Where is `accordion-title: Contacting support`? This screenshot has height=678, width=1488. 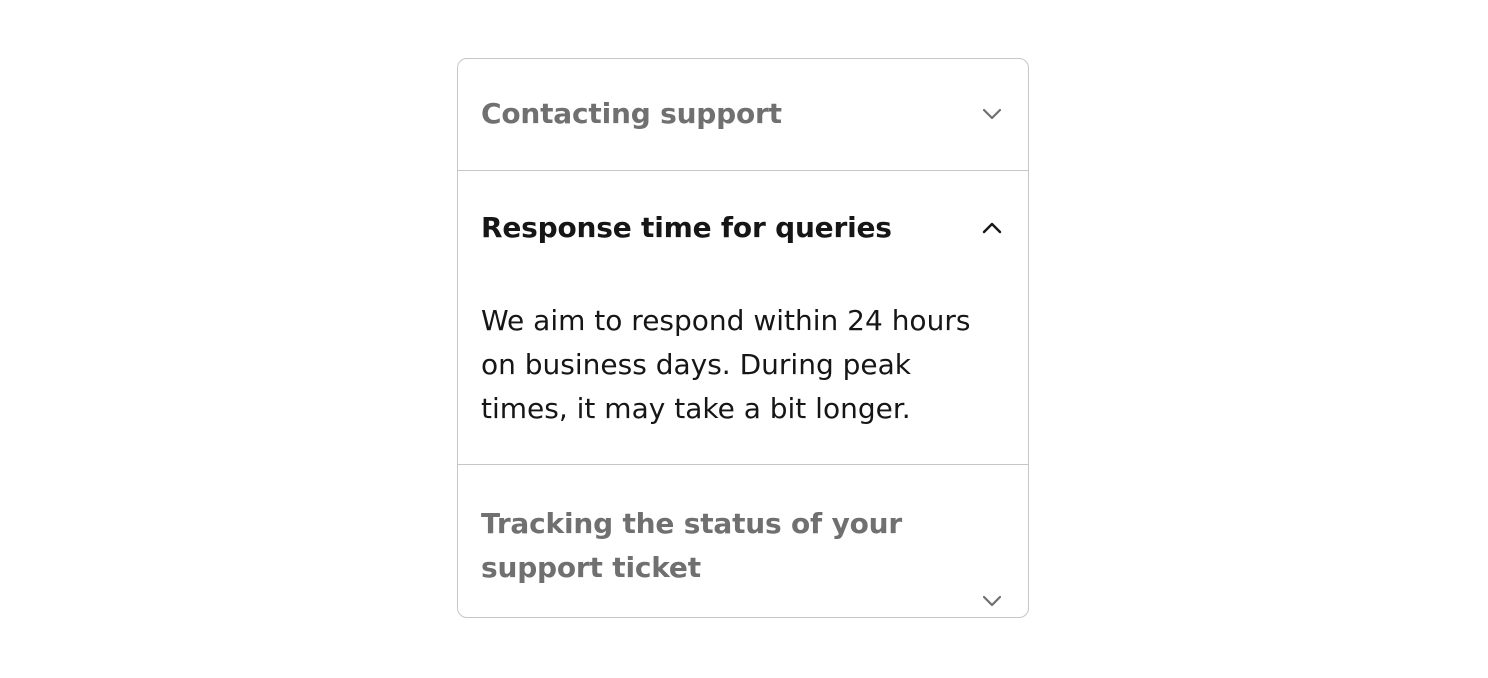 accordion-title: Contacting support is located at coordinates (631, 113).